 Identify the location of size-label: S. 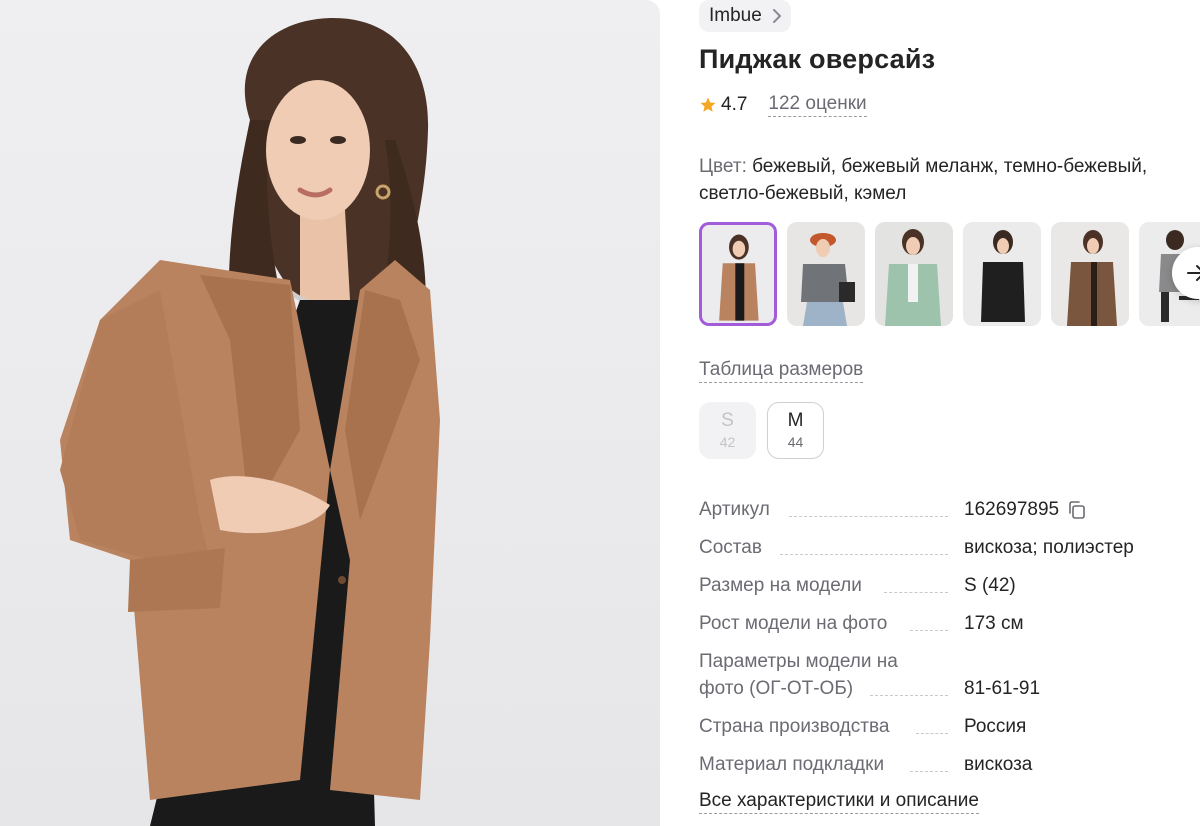
(727, 420).